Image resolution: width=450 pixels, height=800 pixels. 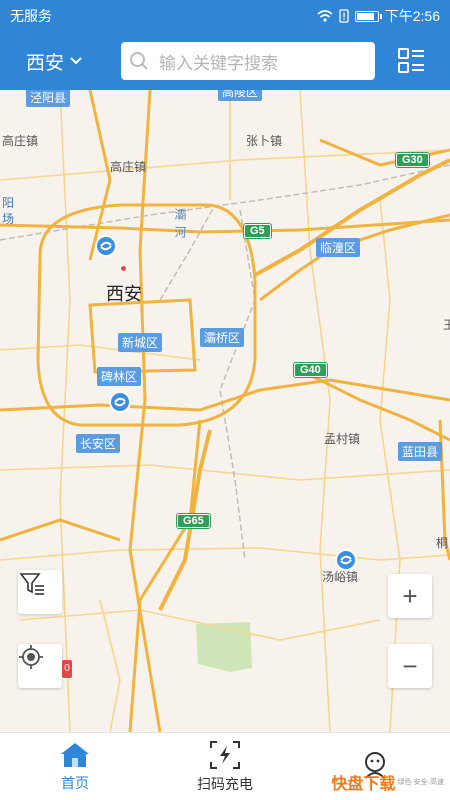 I want to click on small-badge: 0, so click(x=67, y=669).